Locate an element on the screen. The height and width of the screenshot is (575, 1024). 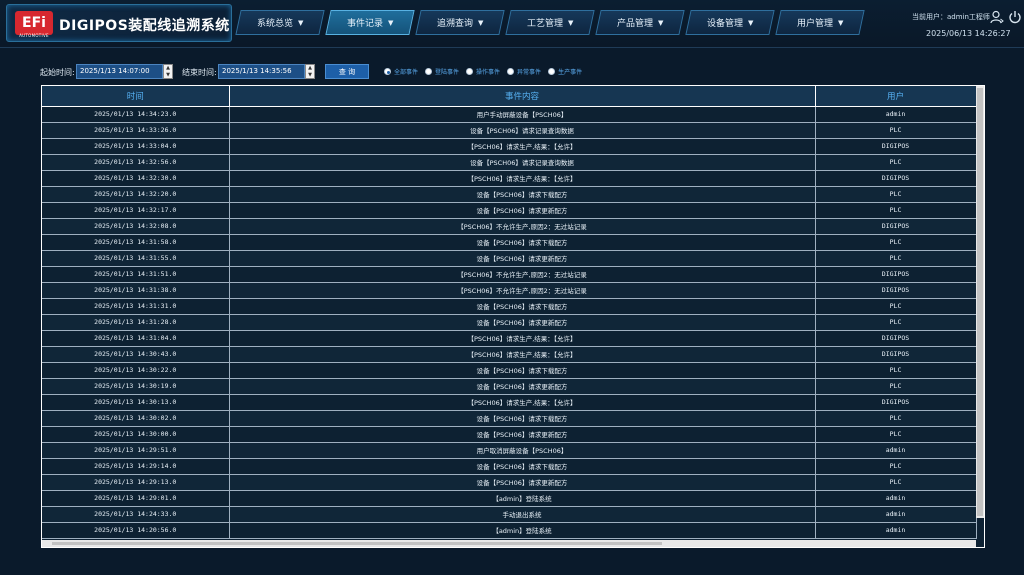
table-row: 2025/01/13 14:30:00.0 设备【PSCH06】请求更新配方 PLC is located at coordinates (509, 434).